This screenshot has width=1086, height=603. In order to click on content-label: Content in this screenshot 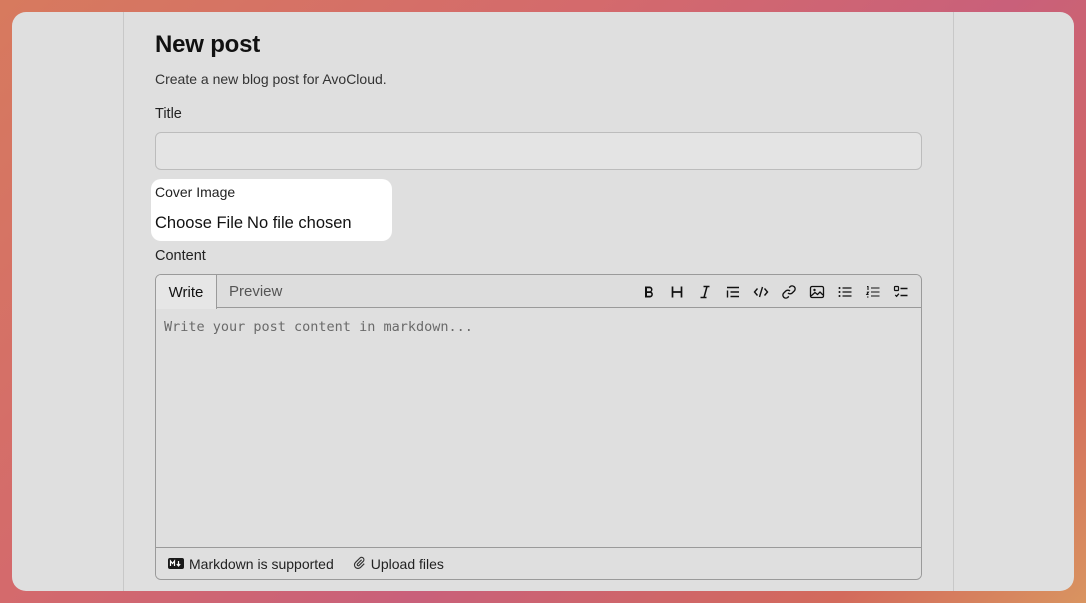, I will do `click(180, 256)`.